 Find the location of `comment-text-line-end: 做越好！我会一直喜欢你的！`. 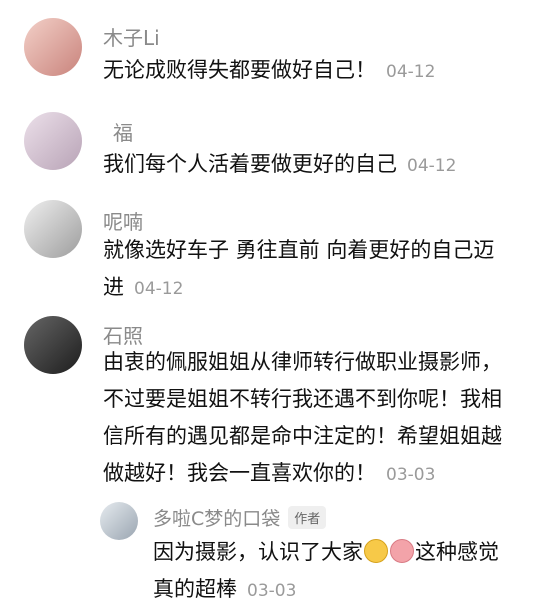

comment-text-line-end: 做越好！我会一直喜欢你的！ is located at coordinates (239, 473).